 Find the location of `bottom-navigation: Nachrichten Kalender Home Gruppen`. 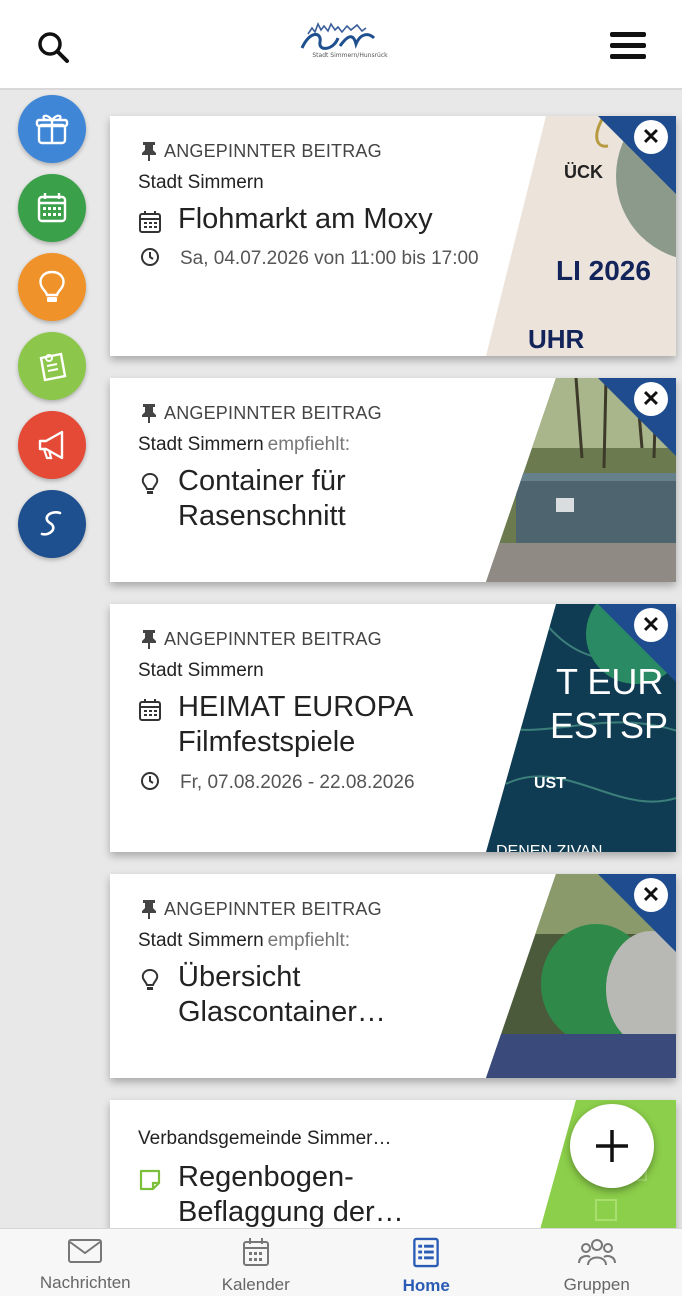

bottom-navigation: Nachrichten Kalender Home Gruppen is located at coordinates (341, 1262).